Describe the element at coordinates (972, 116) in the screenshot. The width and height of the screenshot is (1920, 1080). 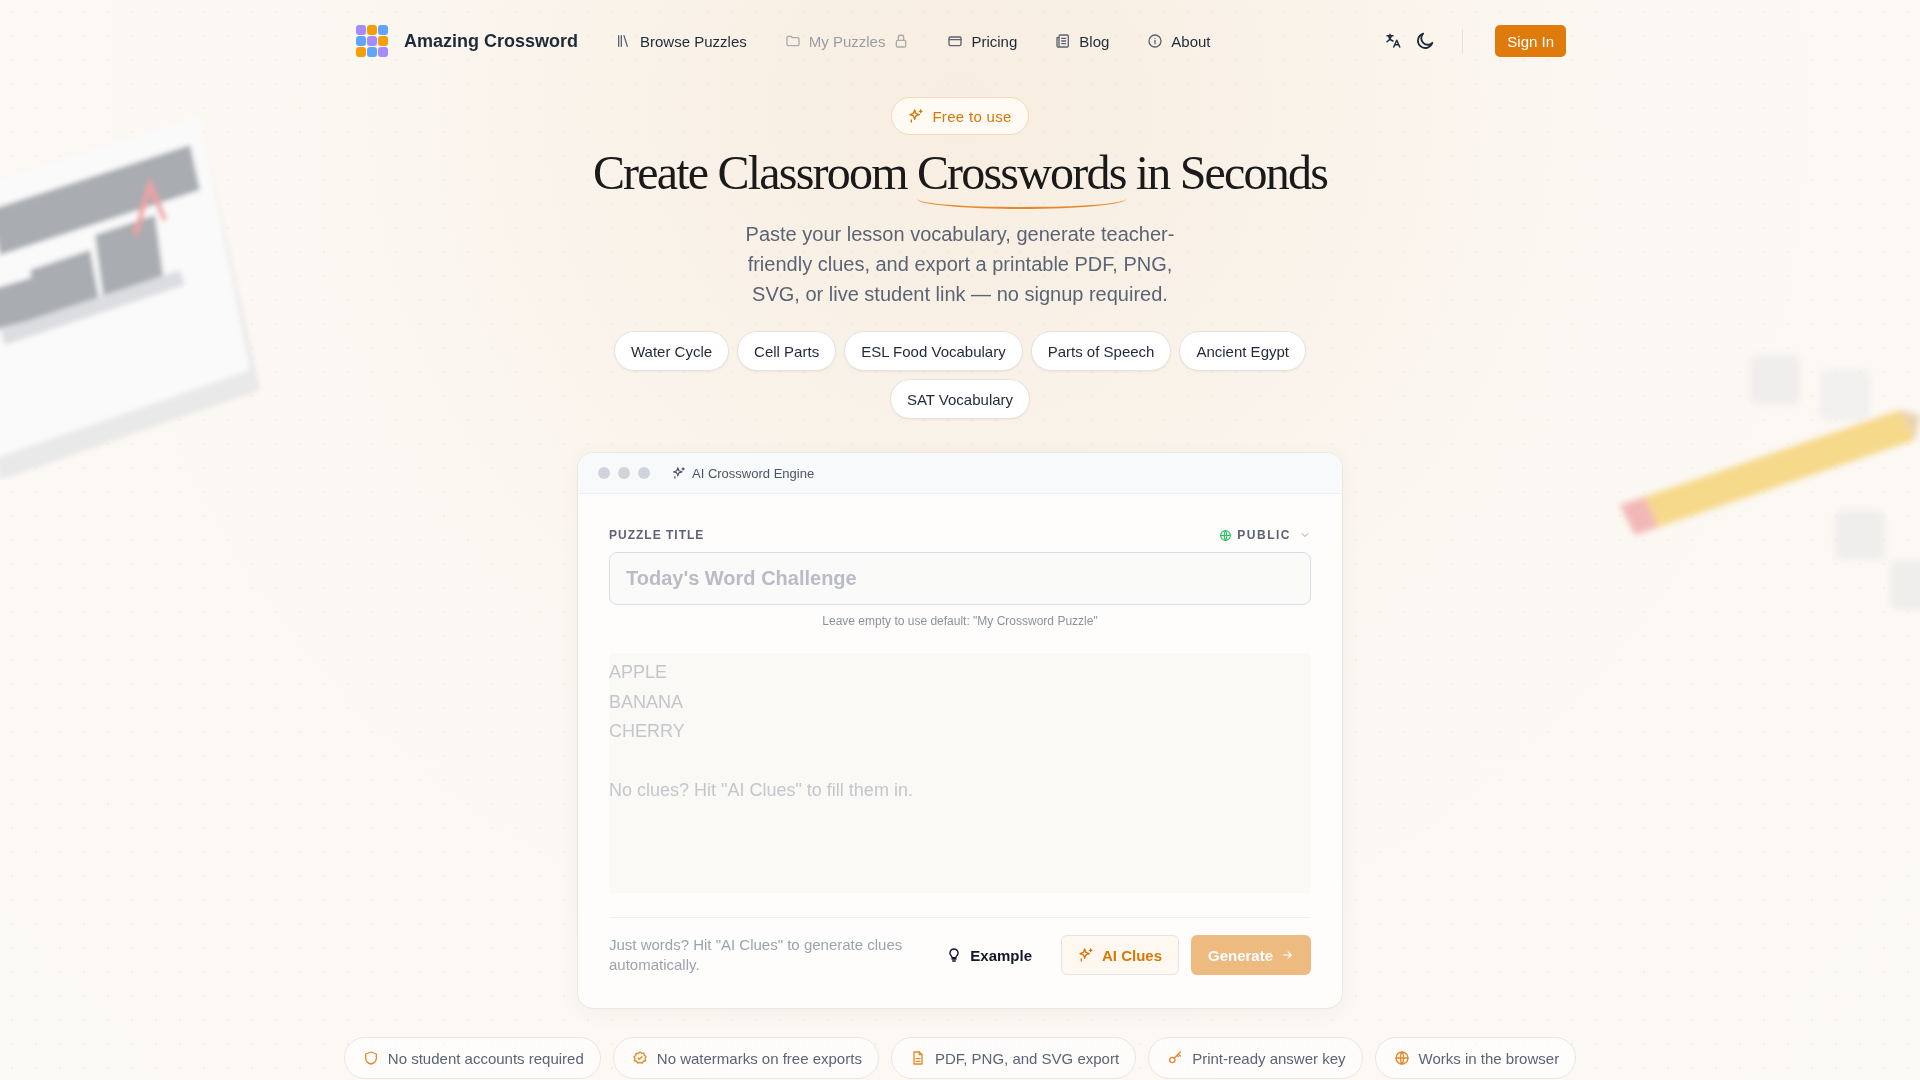
I see `badge-label: Free to use` at that location.